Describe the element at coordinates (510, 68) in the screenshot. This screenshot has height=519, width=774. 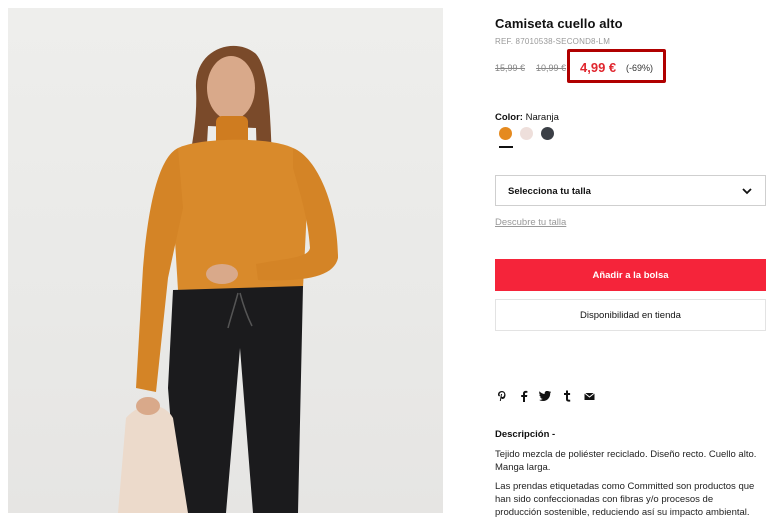
I see `original-price: 15,99 €` at that location.